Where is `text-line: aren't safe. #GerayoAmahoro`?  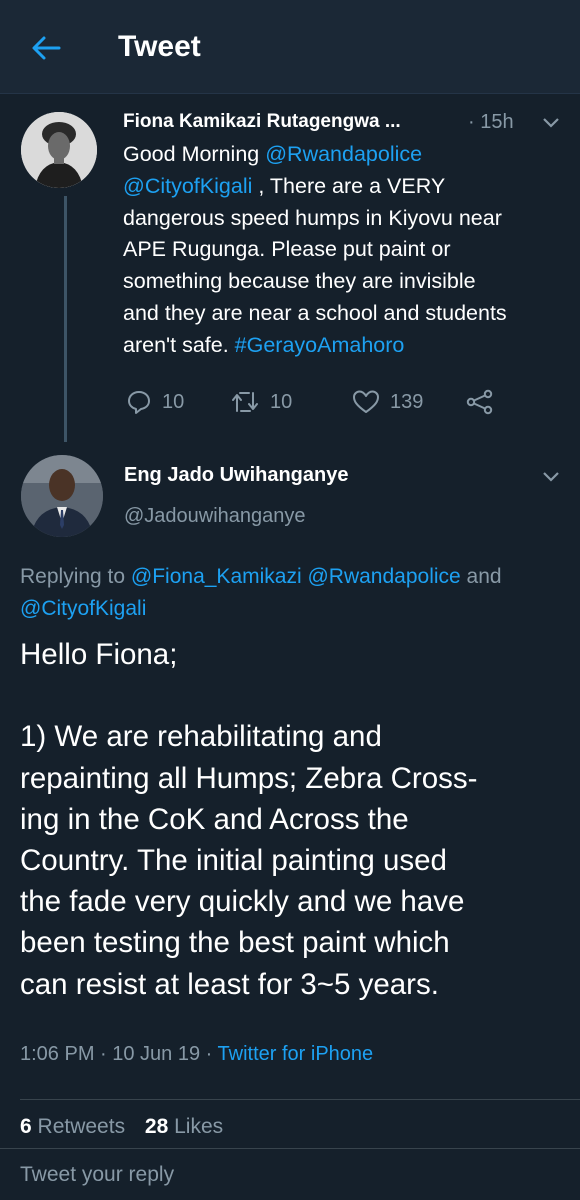 text-line: aren't safe. #GerayoAmahoro is located at coordinates (343, 346).